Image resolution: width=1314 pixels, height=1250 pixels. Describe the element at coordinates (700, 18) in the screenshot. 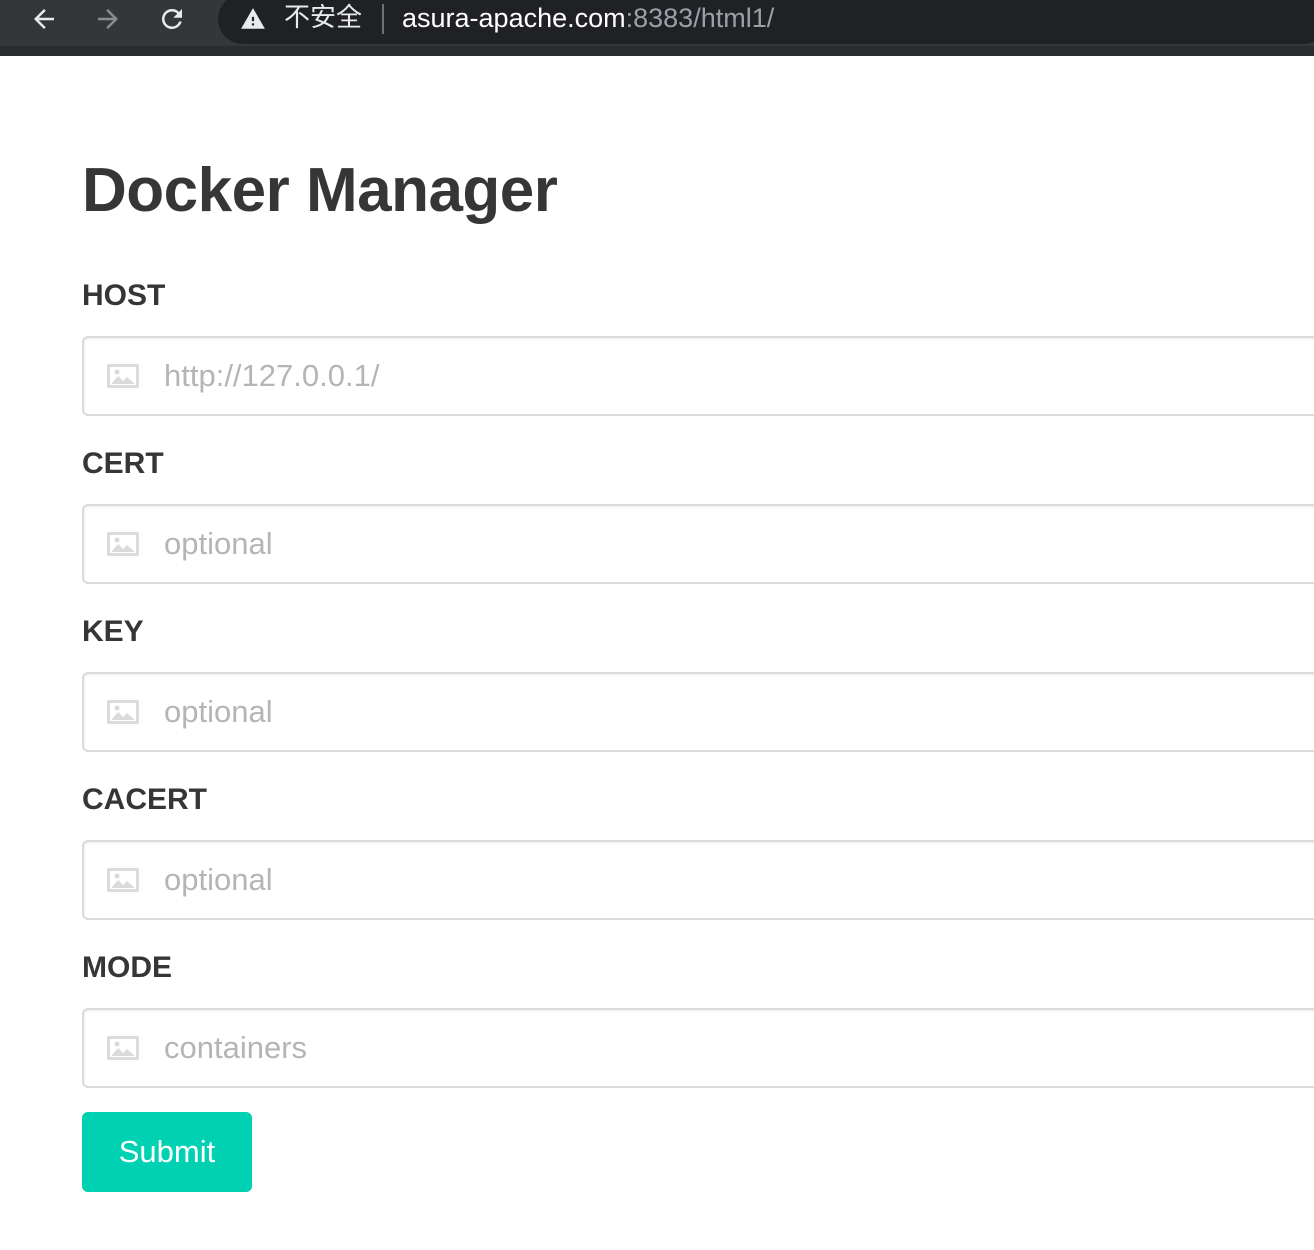

I see `url-path: :8383/html1/` at that location.